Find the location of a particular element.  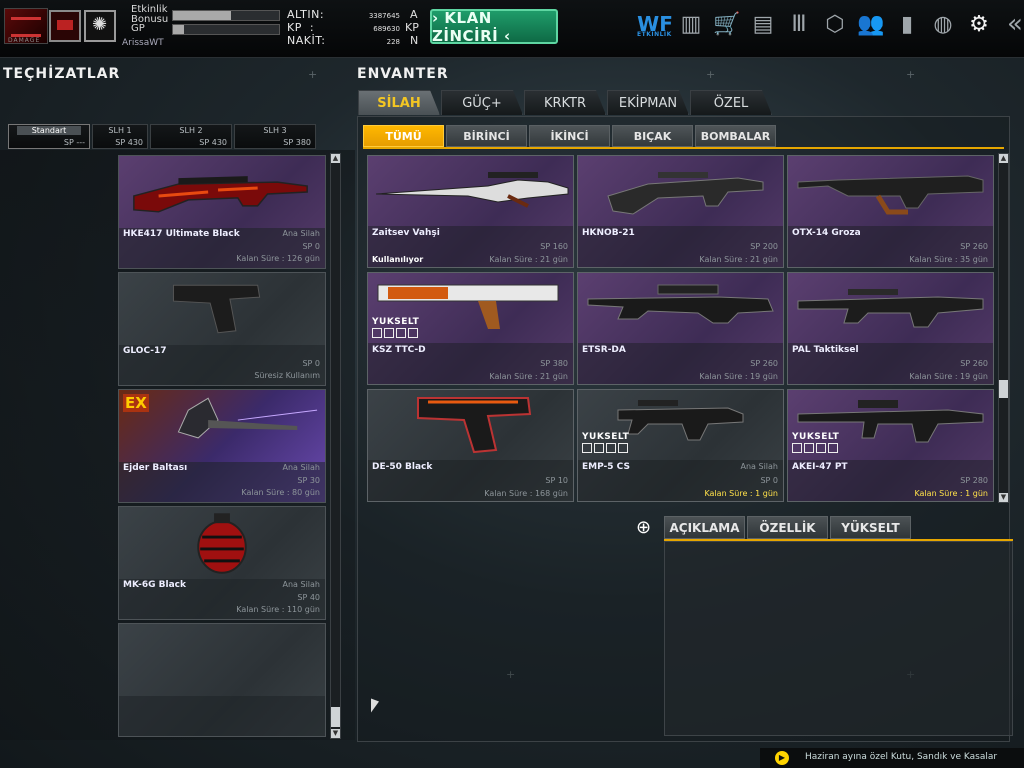

tab-yukselt: YÜKSELT is located at coordinates (870, 527).